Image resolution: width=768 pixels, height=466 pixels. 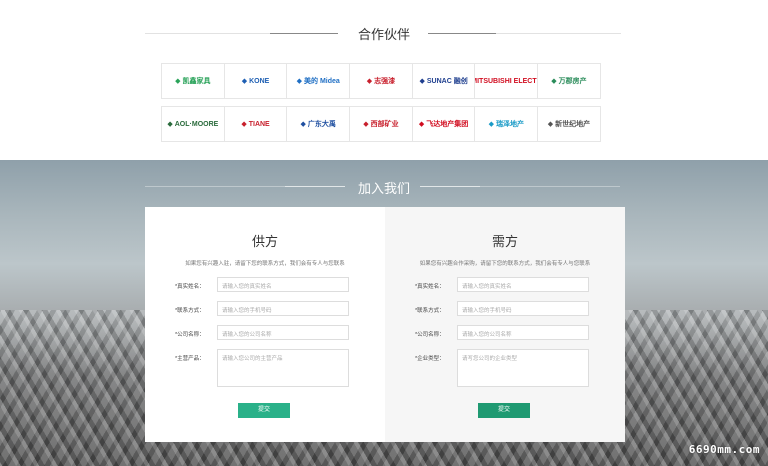 I want to click on demand-type-textarea: 请写您公司的企业类型, so click(x=523, y=368).